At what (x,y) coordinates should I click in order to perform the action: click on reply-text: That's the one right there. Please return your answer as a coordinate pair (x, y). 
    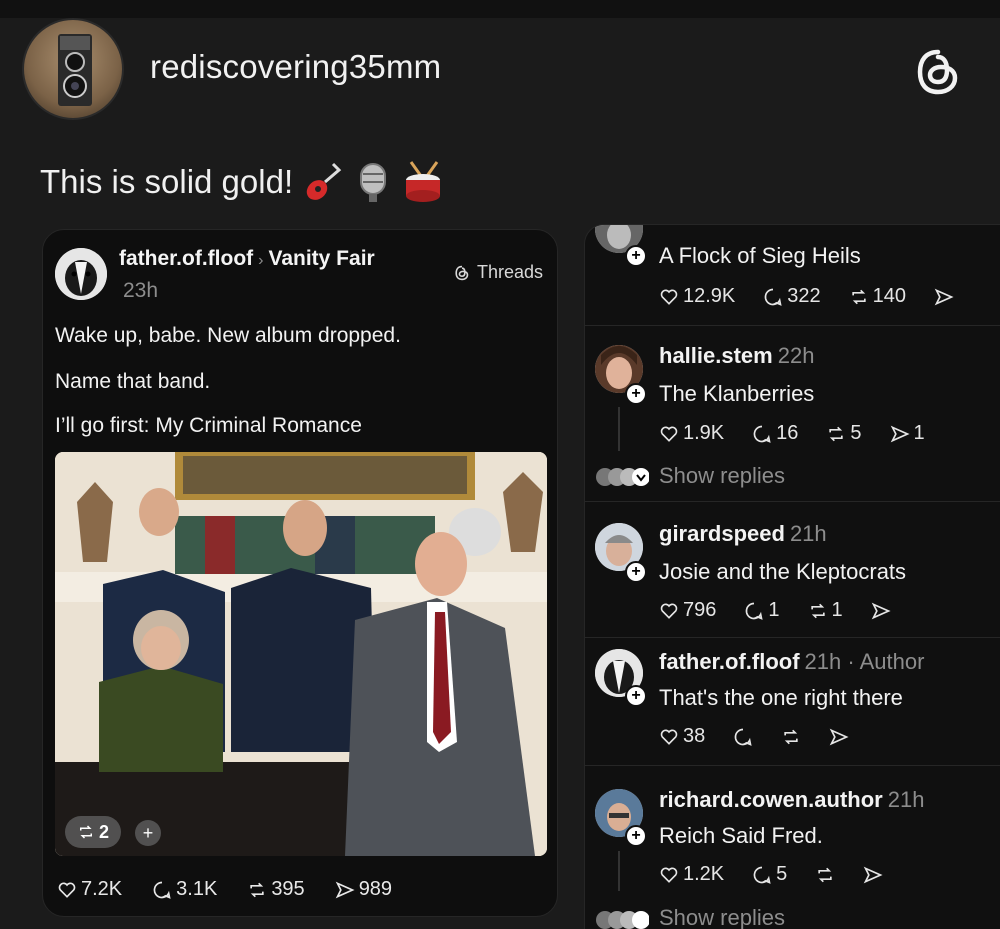
    Looking at the image, I should click on (781, 697).